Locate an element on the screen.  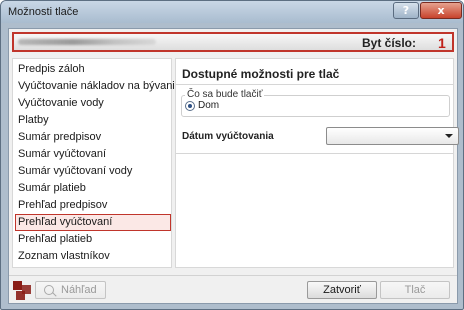
help-icon: ? is located at coordinates (406, 10).